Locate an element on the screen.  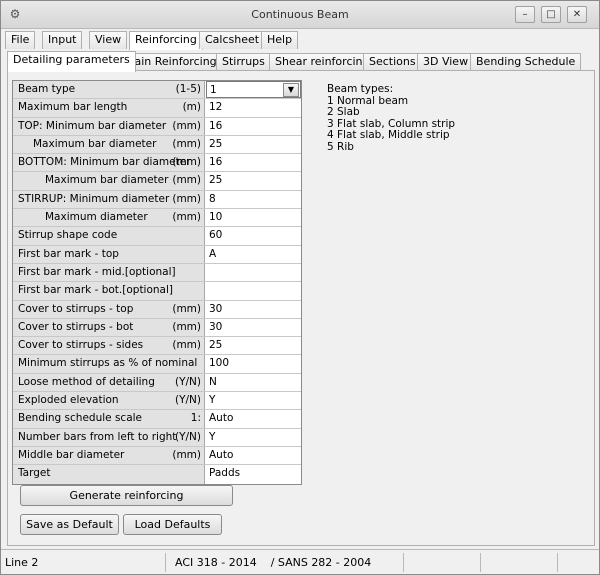
grid-row: Beam type (1-5) 1 ▼ is located at coordinates (157, 90).